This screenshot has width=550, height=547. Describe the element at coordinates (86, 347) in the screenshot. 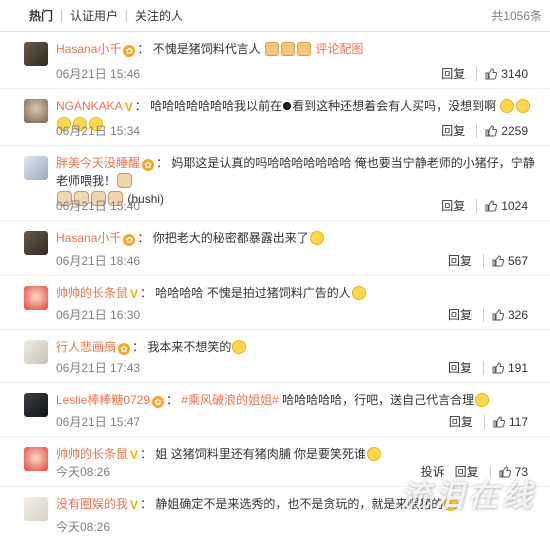

I see `commenter-nick: 行人悲画扇` at that location.